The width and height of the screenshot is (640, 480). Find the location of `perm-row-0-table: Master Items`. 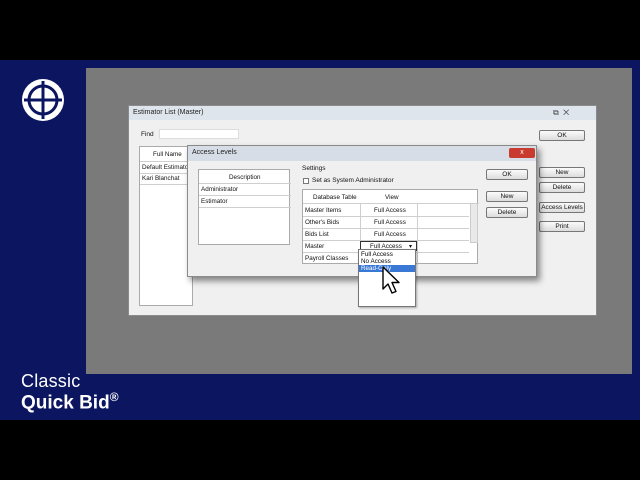

perm-row-0-table: Master Items is located at coordinates (323, 210).